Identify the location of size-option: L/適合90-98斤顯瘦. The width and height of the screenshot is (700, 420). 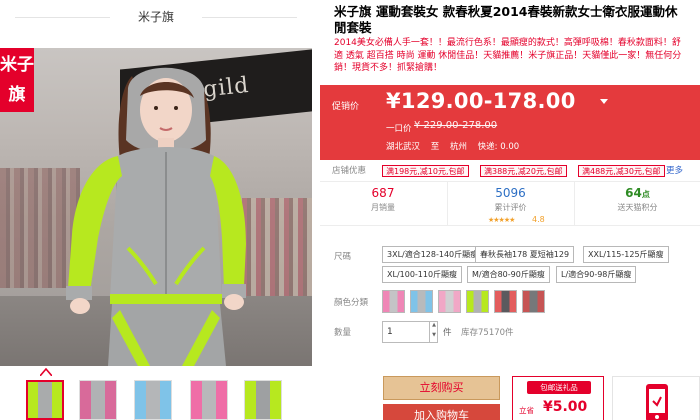
(596, 274).